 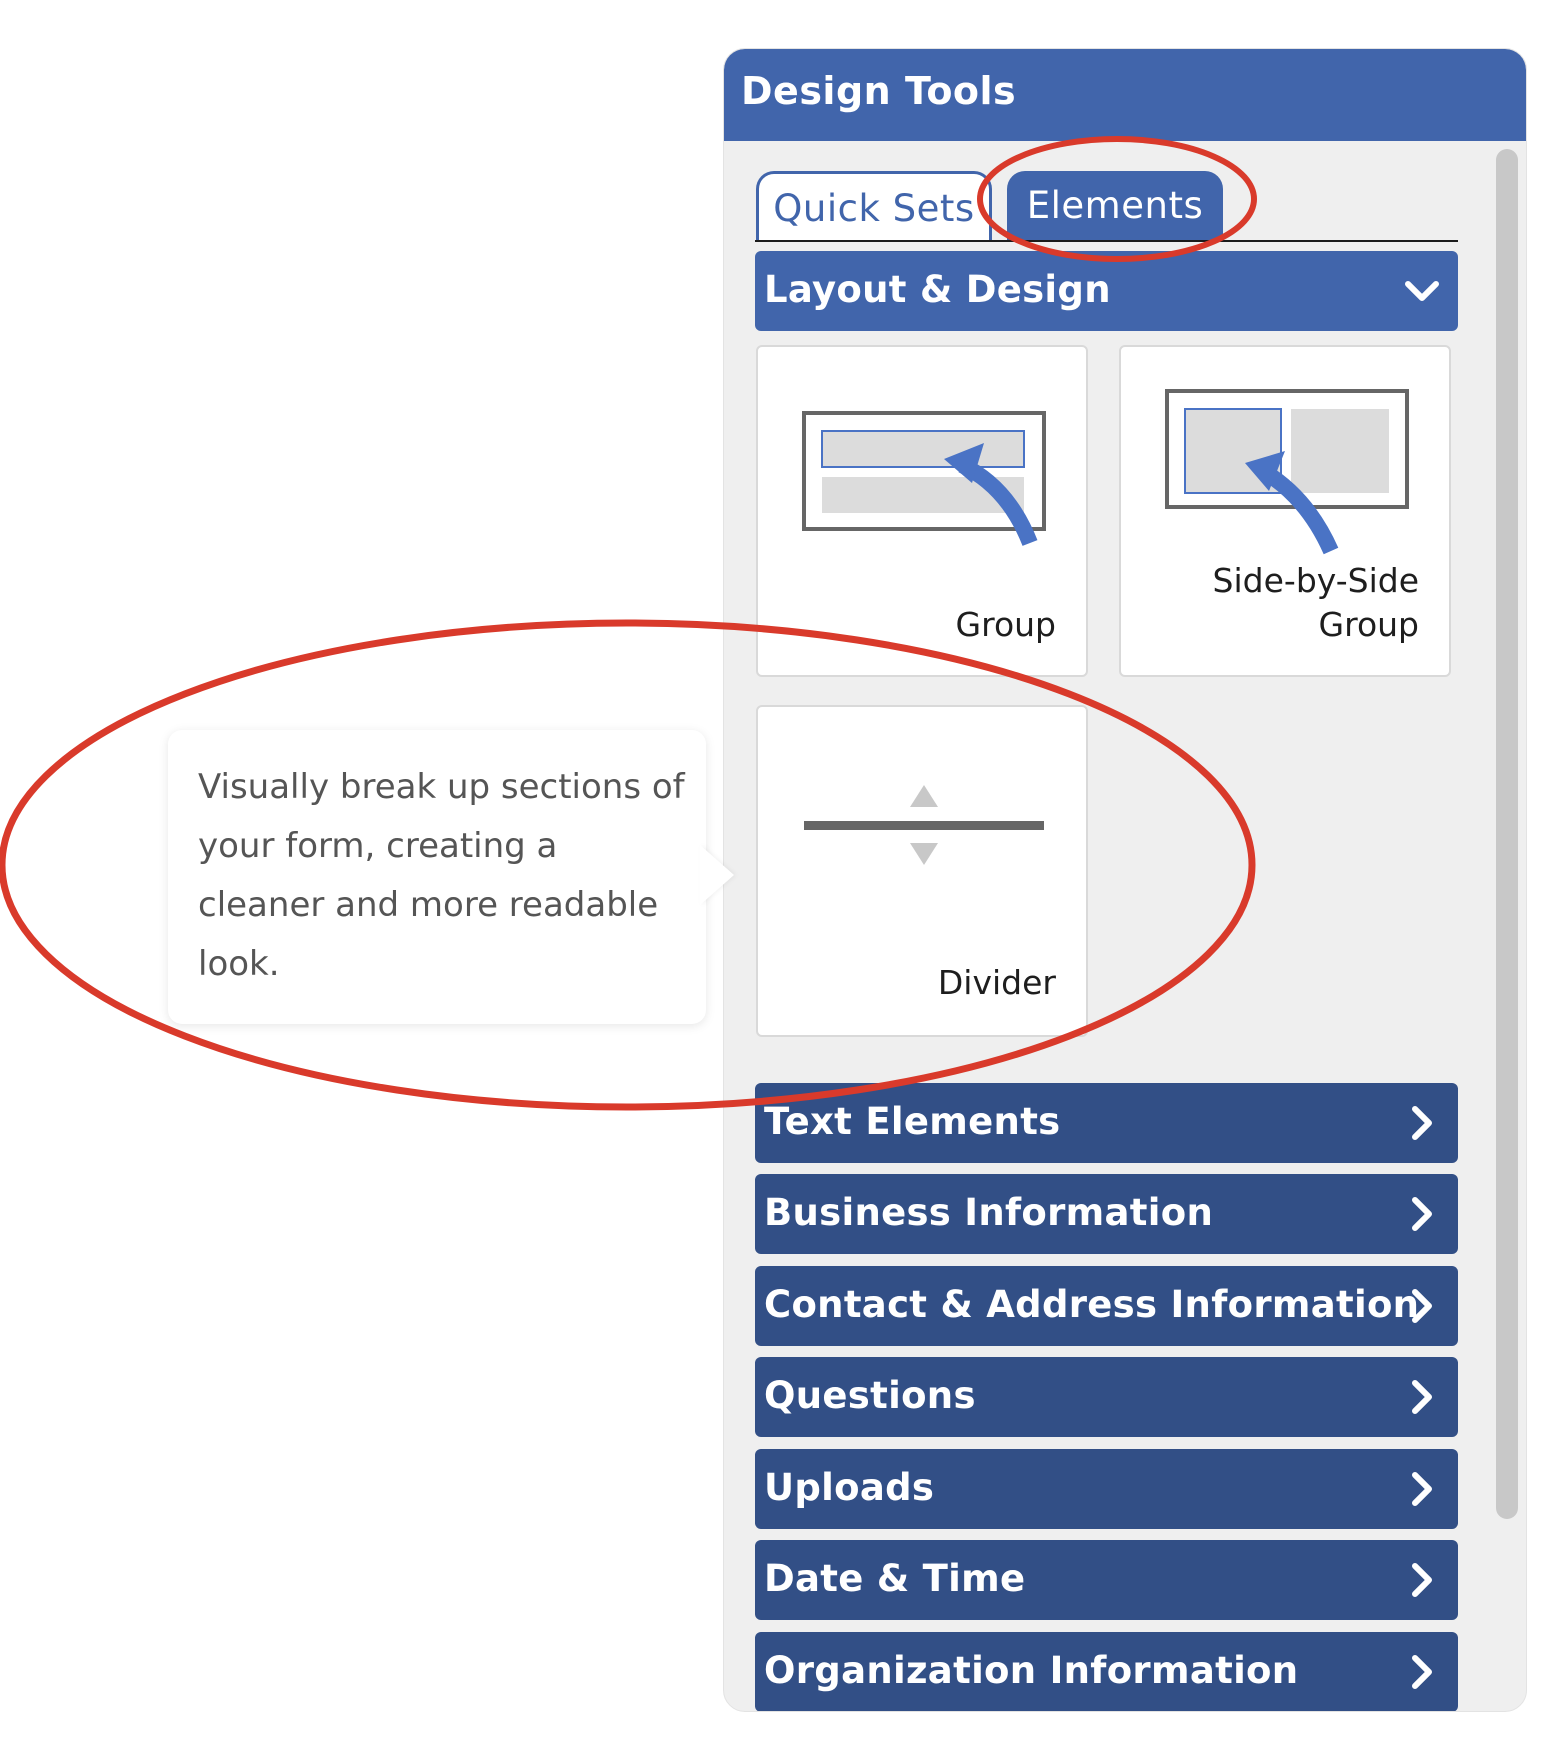 I want to click on section-organization-information: Organization Information, so click(x=1106, y=1671).